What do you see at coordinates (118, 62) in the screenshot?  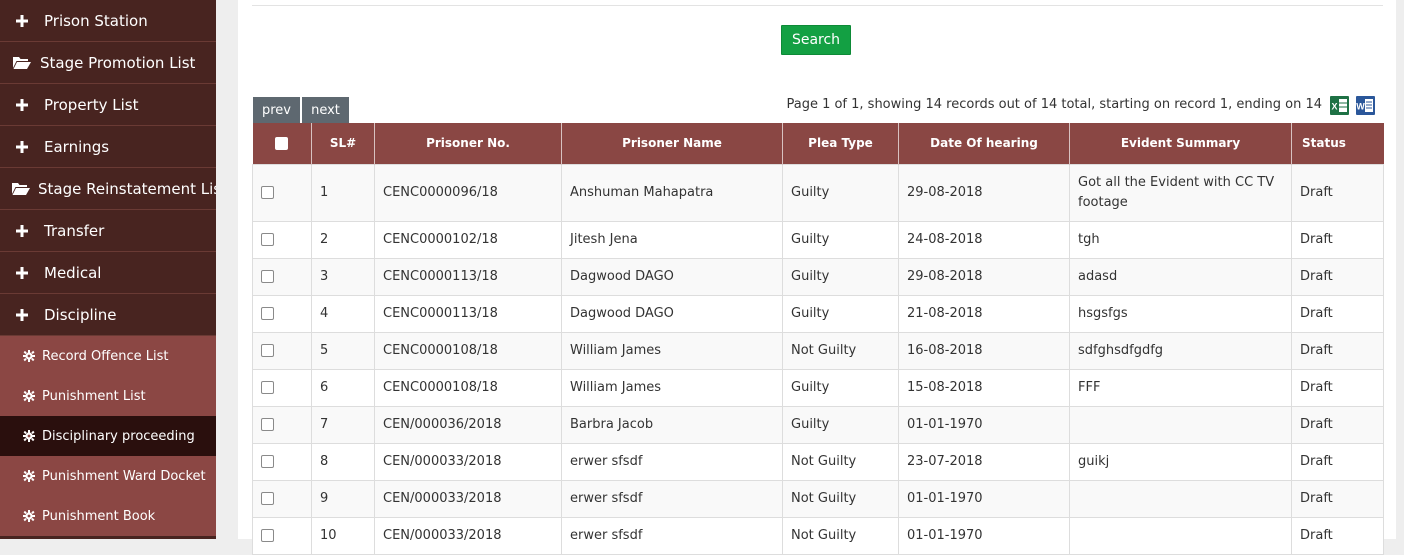 I see `sidebar-item-label: Stage Promotion List` at bounding box center [118, 62].